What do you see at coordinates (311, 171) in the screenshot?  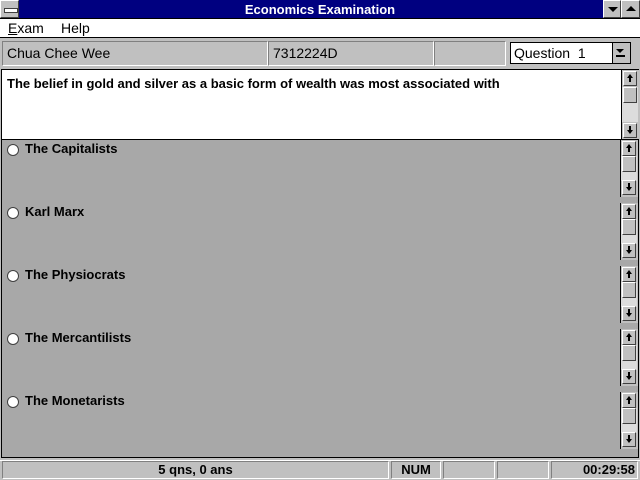 I see `answer-option: The Capitalists` at bounding box center [311, 171].